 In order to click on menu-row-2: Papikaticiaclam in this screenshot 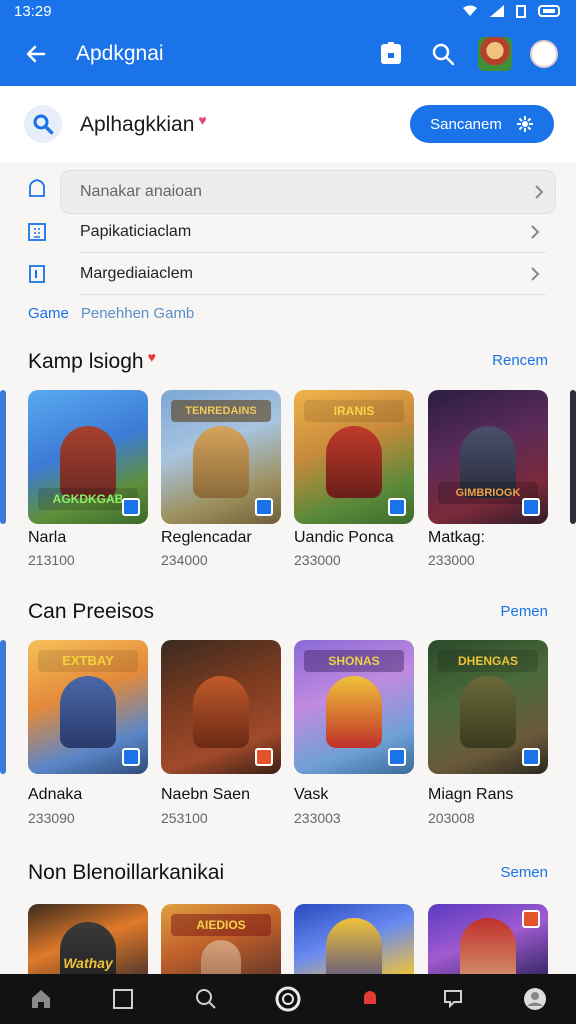, I will do `click(288, 232)`.